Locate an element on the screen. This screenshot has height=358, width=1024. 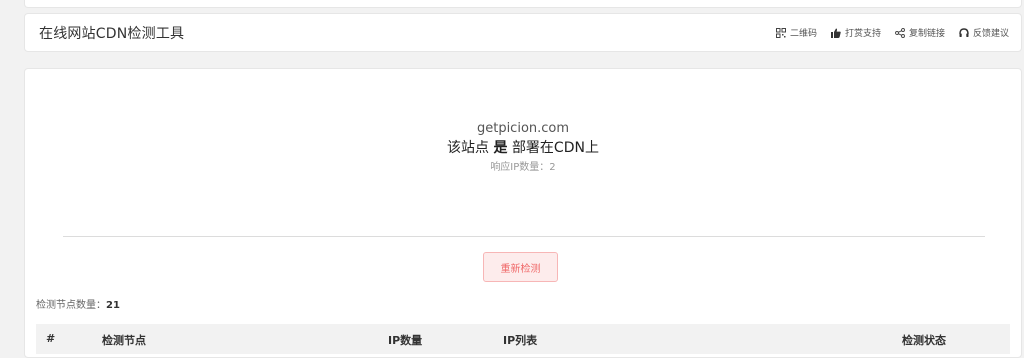
thumbs-up-icon is located at coordinates (835, 33).